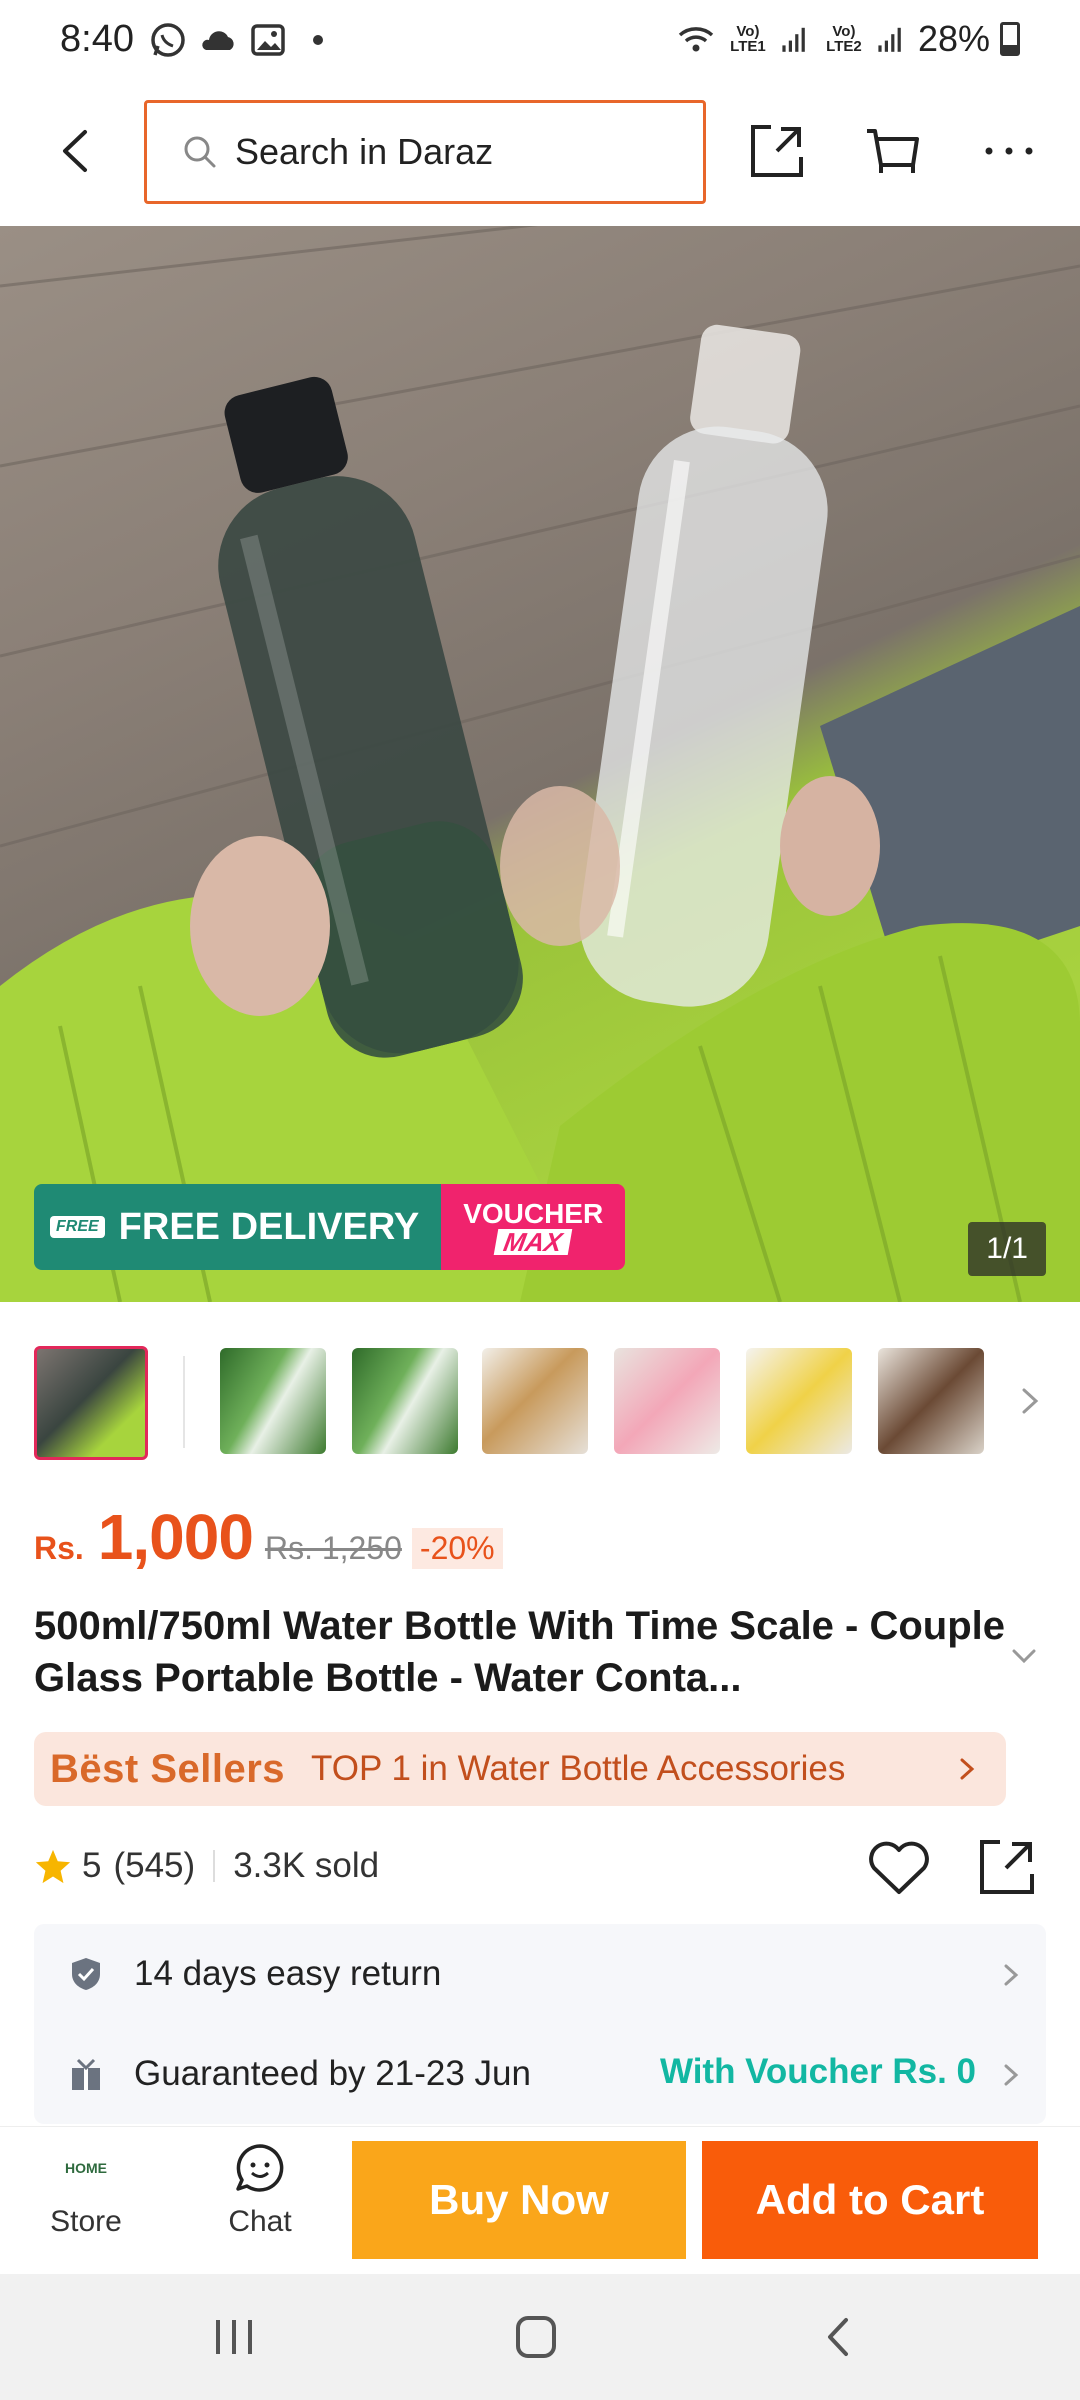 The image size is (1080, 2400). I want to click on store-logo: HOME, so click(86, 2168).